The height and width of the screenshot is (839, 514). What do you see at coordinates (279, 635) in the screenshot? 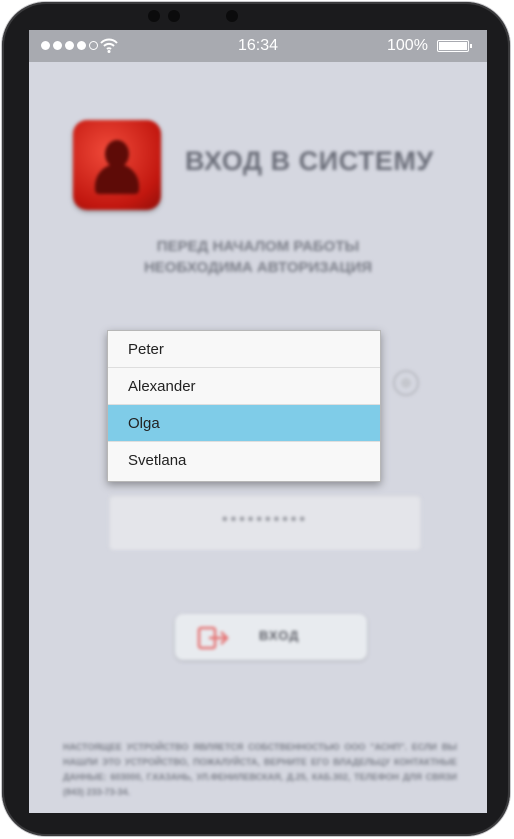
I see `login-button-label: ВХОД` at bounding box center [279, 635].